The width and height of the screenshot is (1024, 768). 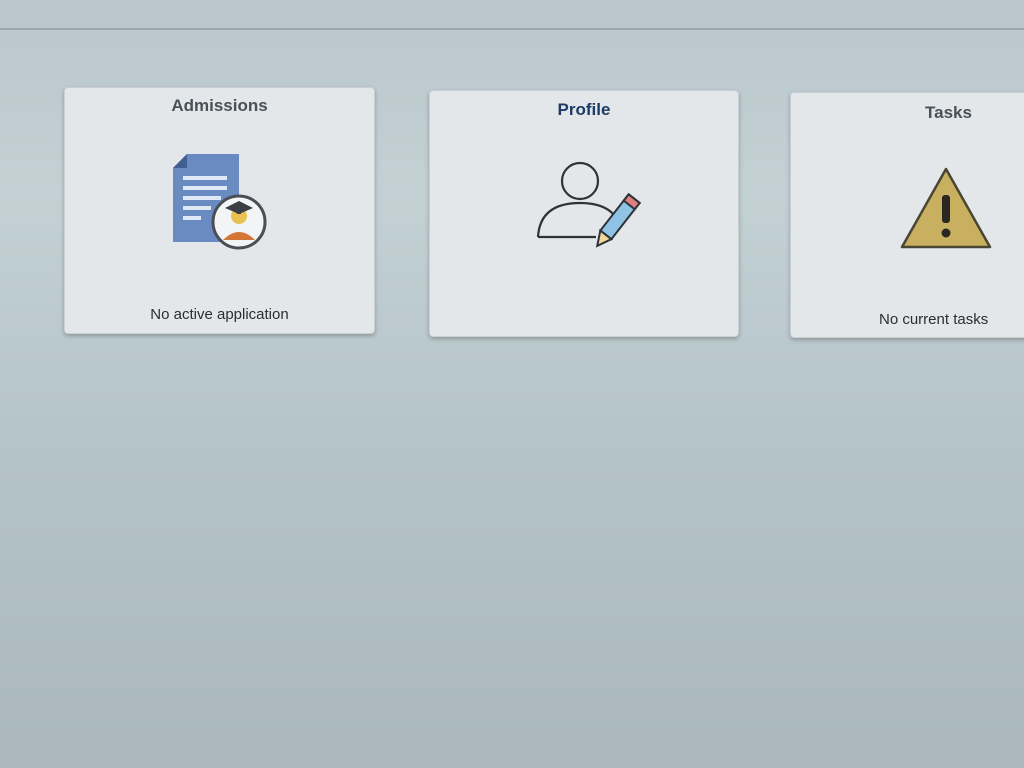 I want to click on tasks-tile: Tasks No current tasks, so click(x=907, y=215).